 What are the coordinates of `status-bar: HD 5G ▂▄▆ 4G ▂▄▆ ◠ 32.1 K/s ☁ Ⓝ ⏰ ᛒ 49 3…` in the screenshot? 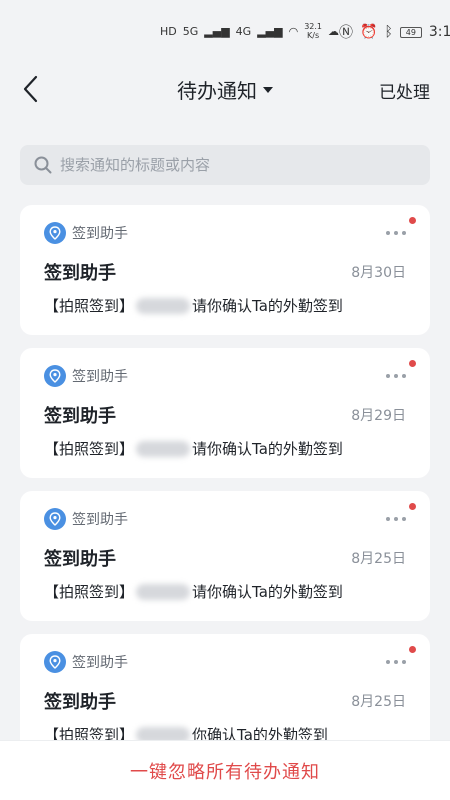 It's located at (225, 32).